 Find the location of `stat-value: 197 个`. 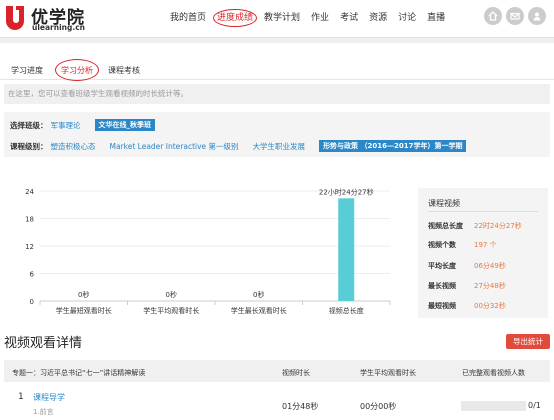

stat-value: 197 个 is located at coordinates (485, 245).